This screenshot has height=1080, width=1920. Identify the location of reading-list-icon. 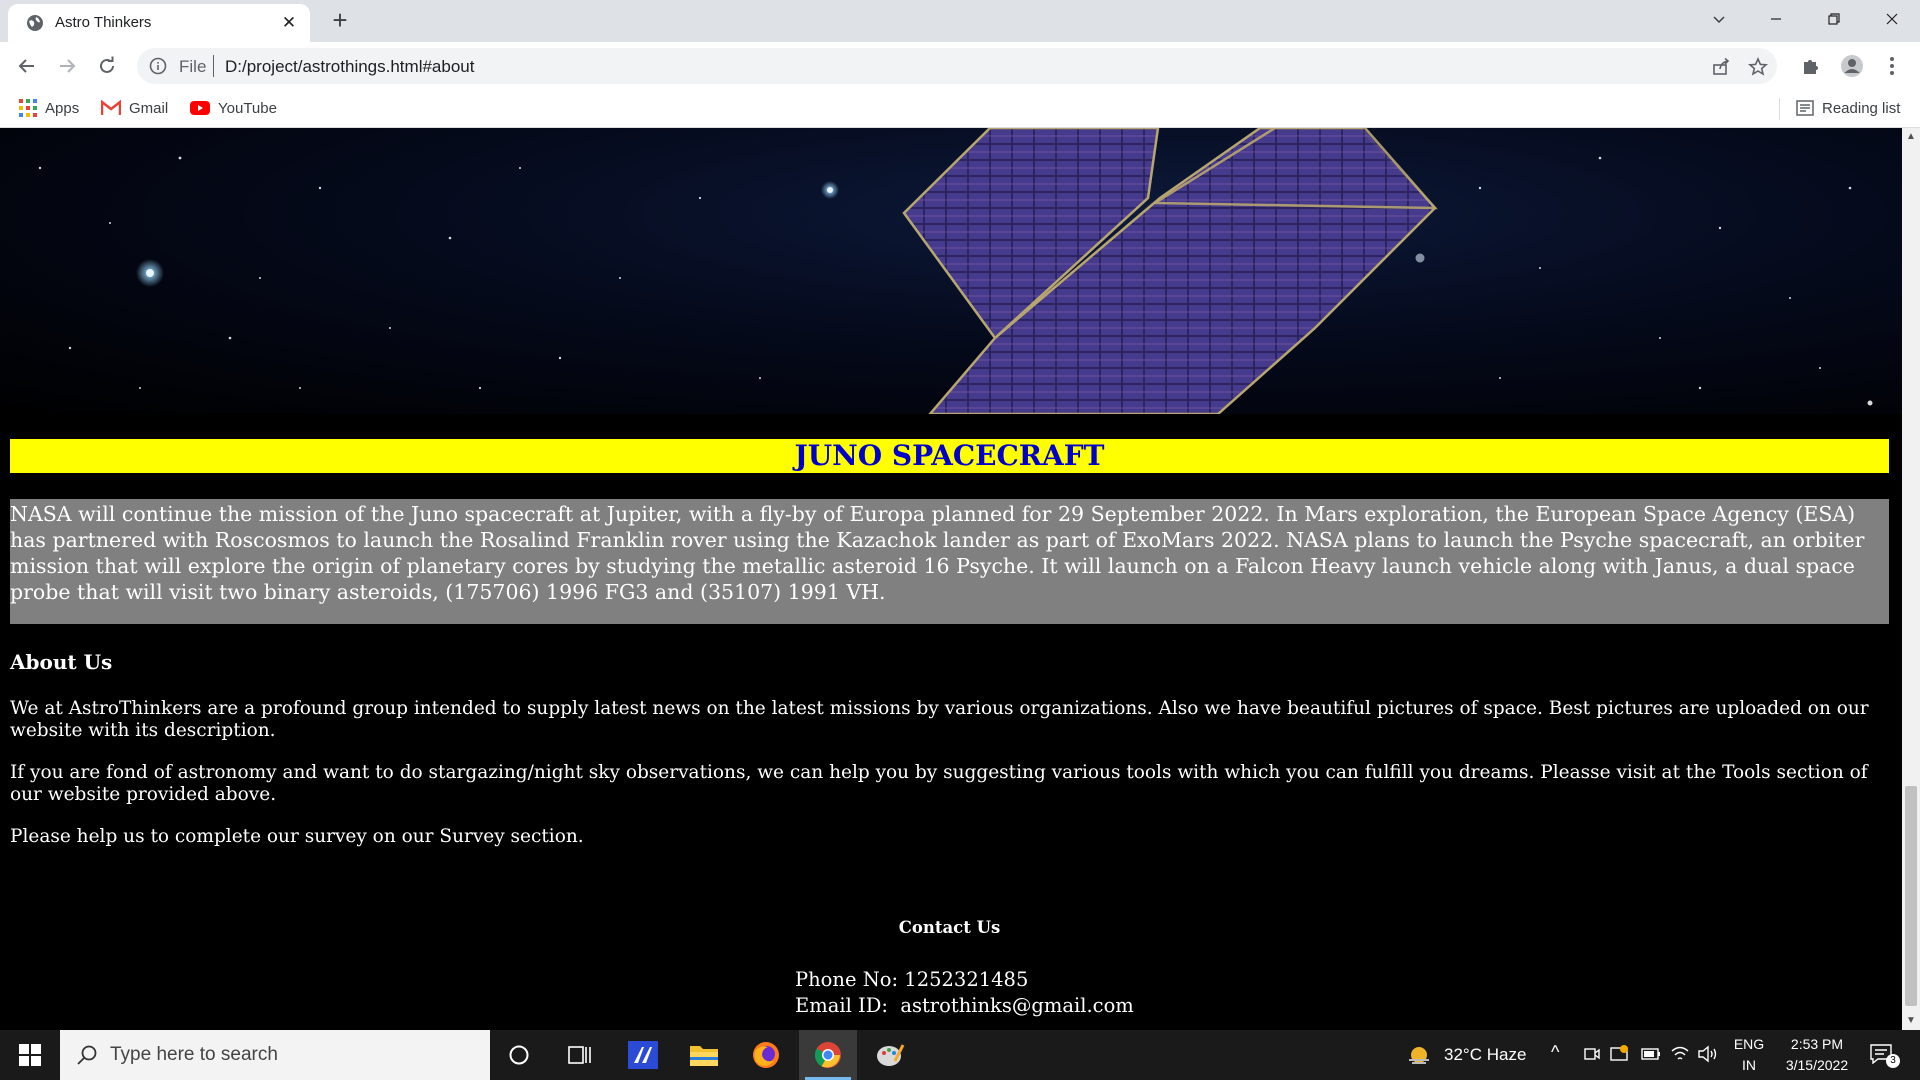
(1805, 108).